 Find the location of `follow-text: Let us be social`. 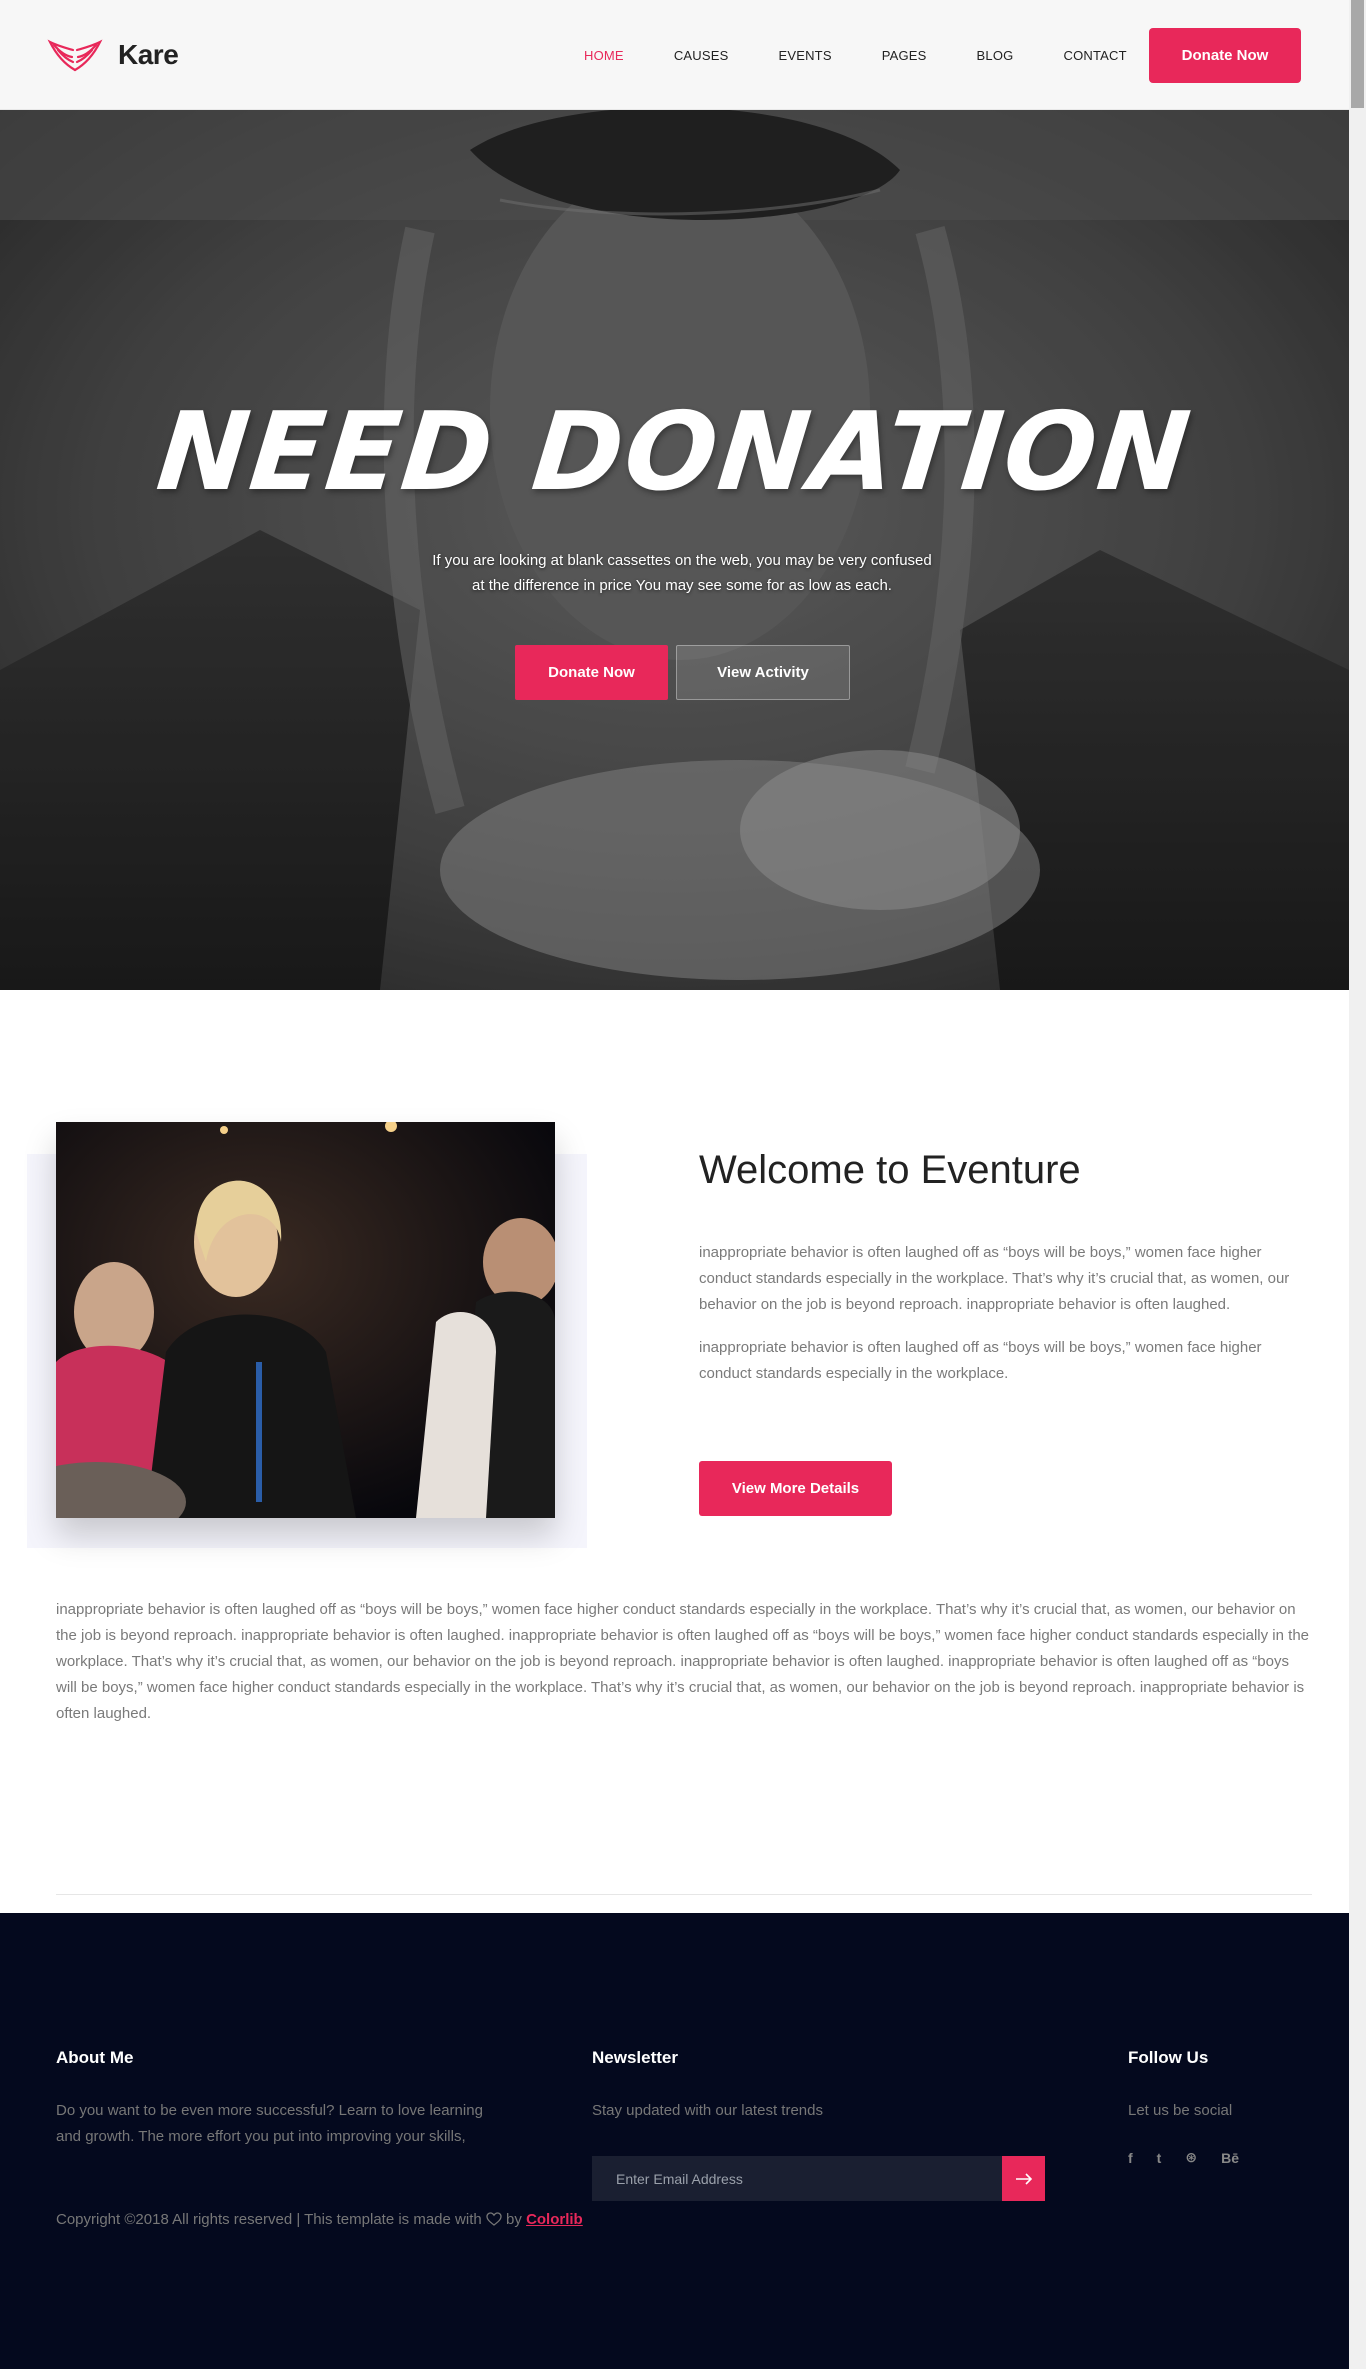

follow-text: Let us be social is located at coordinates (1180, 2110).